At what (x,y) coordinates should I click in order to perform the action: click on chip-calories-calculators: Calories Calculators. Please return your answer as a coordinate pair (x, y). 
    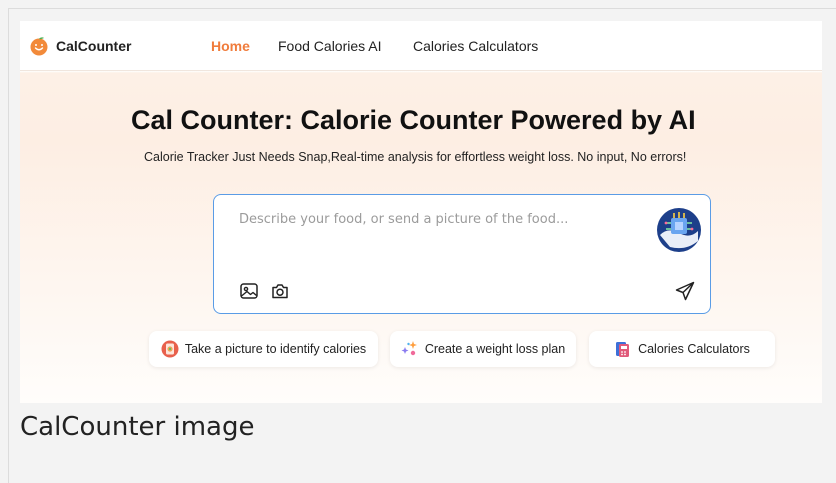
    Looking at the image, I should click on (682, 349).